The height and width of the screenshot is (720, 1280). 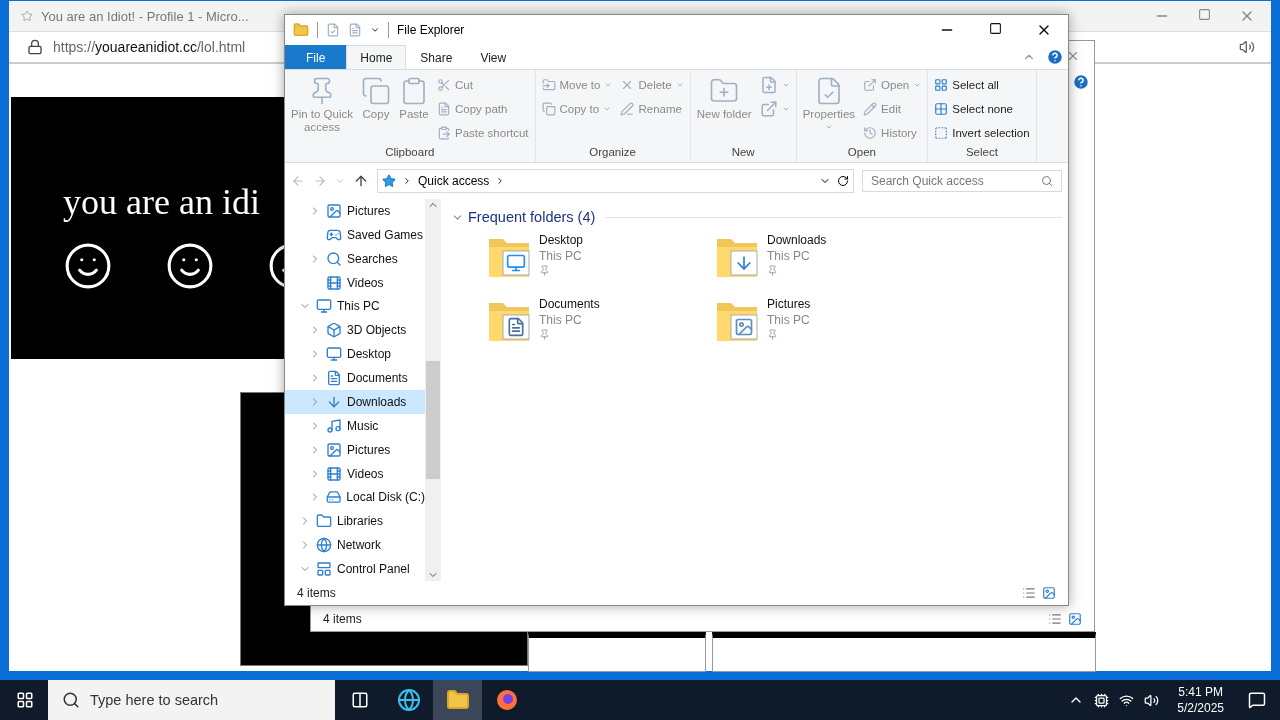 I want to click on maximize-icon, so click(x=995, y=28).